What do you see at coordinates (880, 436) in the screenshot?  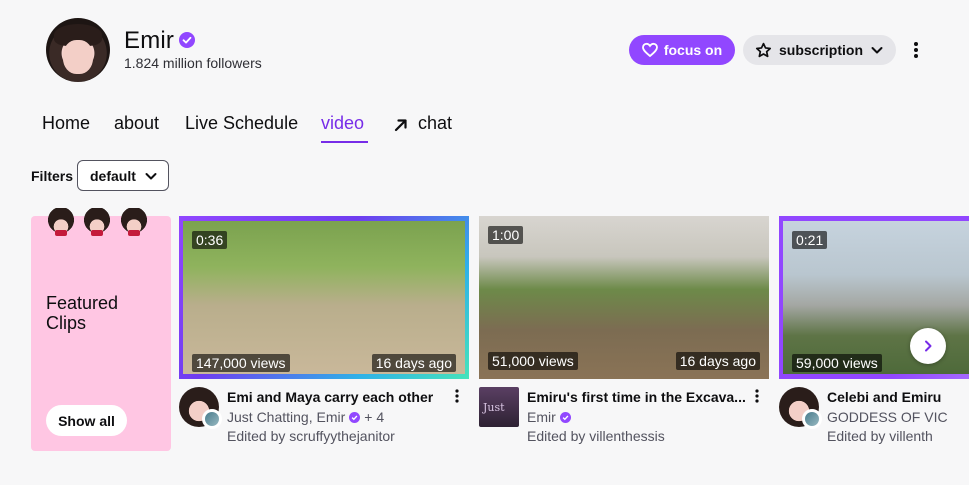 I see `clip-editor: Edited by villenth` at bounding box center [880, 436].